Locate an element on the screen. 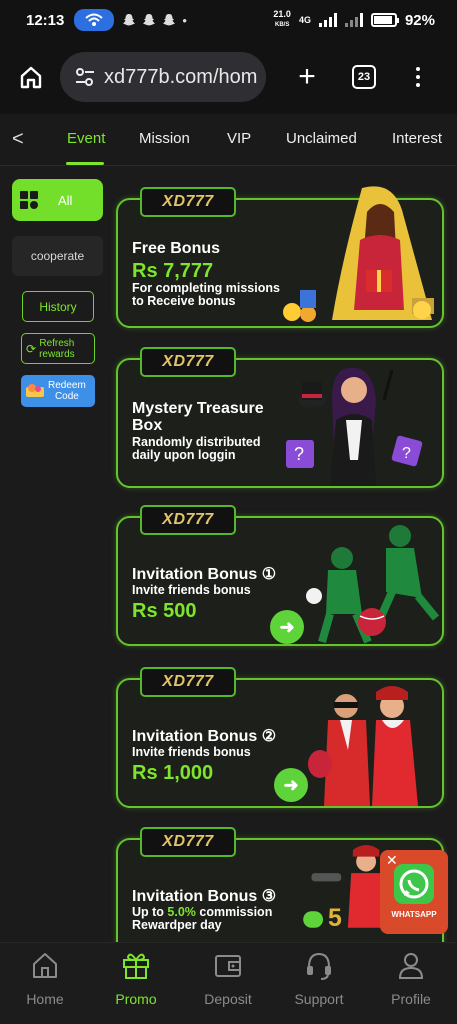  browser-home-button is located at coordinates (31, 77).